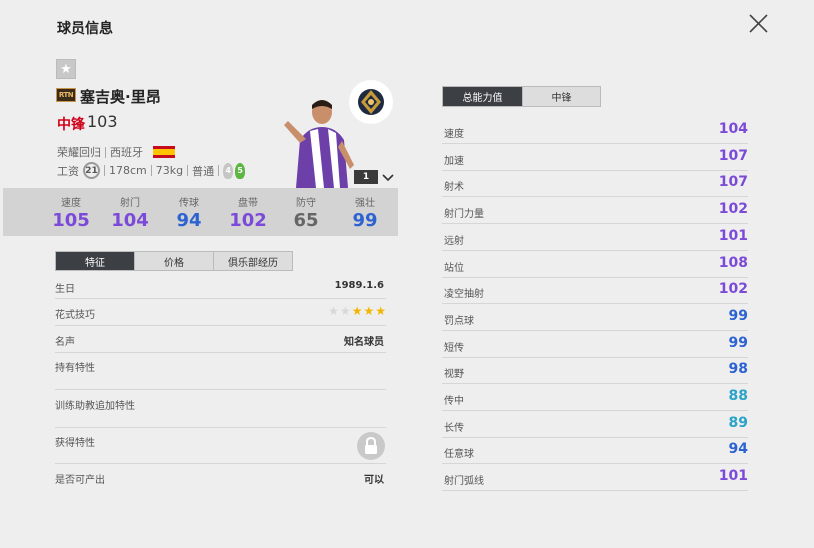  What do you see at coordinates (130, 203) in the screenshot?
I see `stat-label: 射门` at bounding box center [130, 203].